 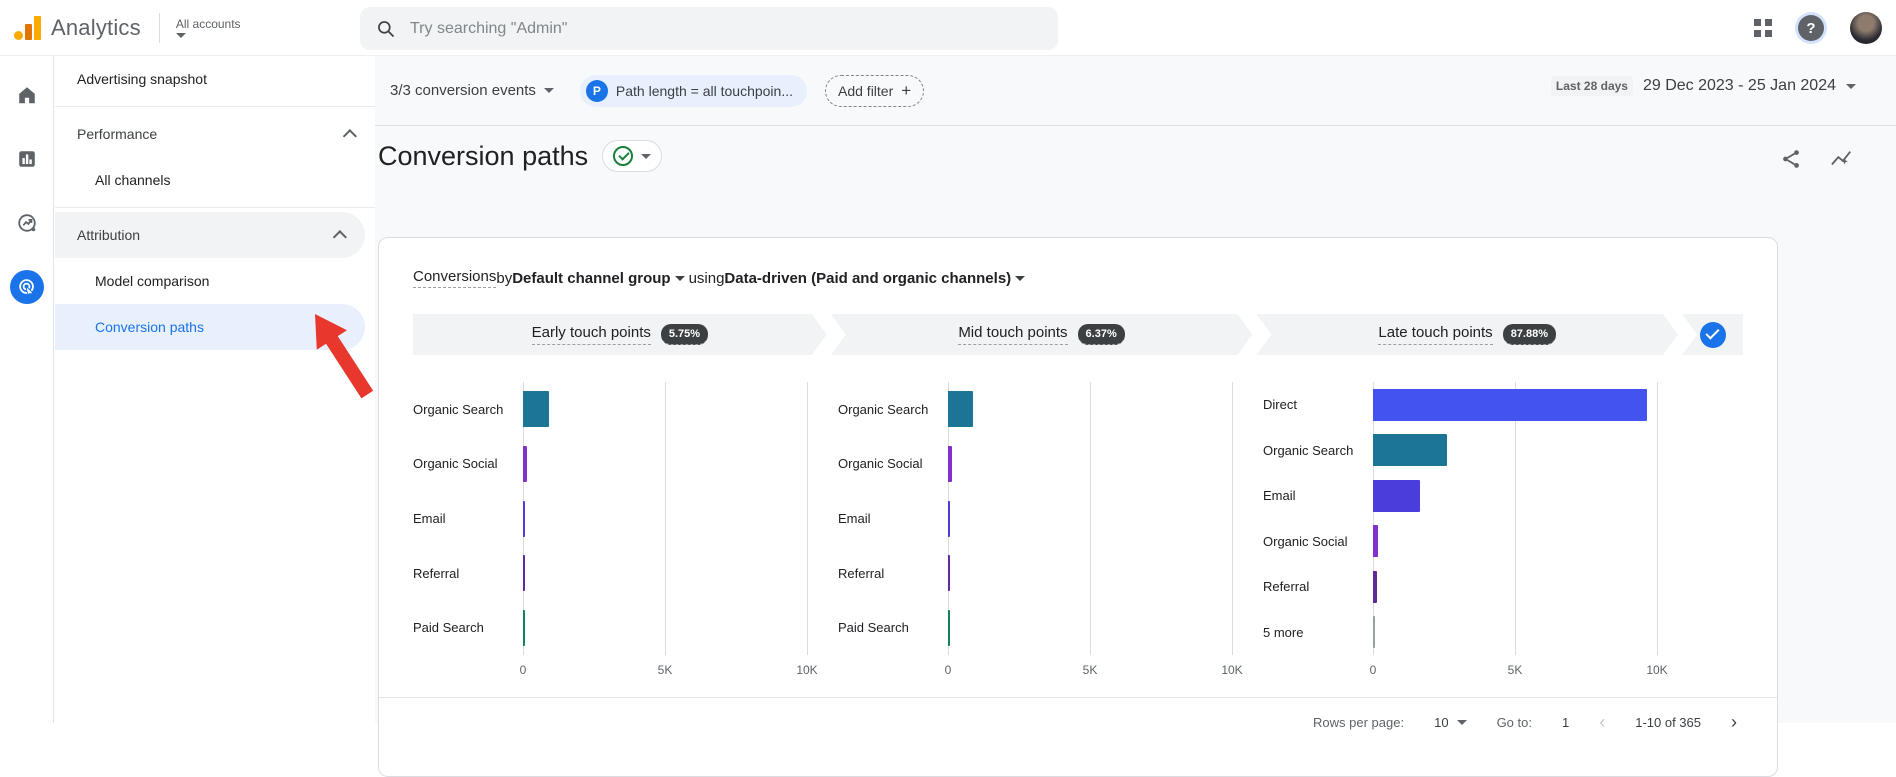 I want to click on bar-direct, so click(x=1510, y=404).